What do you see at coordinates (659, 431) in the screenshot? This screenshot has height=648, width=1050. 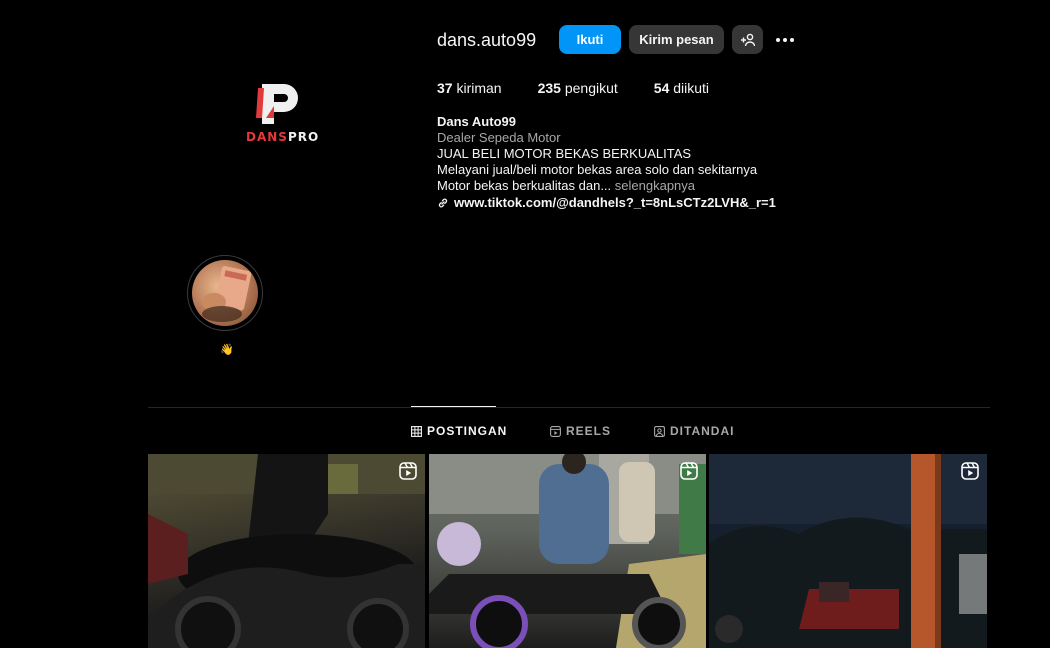 I see `tagged-icon` at bounding box center [659, 431].